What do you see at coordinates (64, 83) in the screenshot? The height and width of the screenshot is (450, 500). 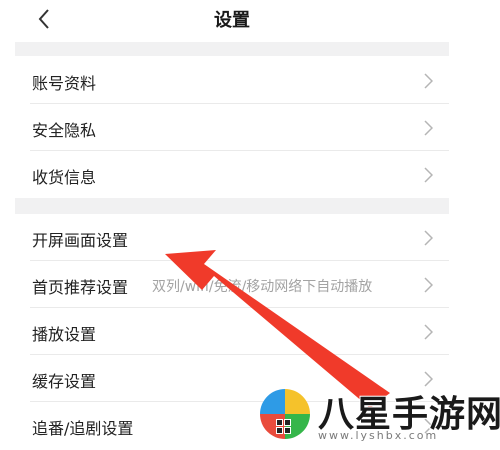 I see `settings-item-label: 账号资料` at bounding box center [64, 83].